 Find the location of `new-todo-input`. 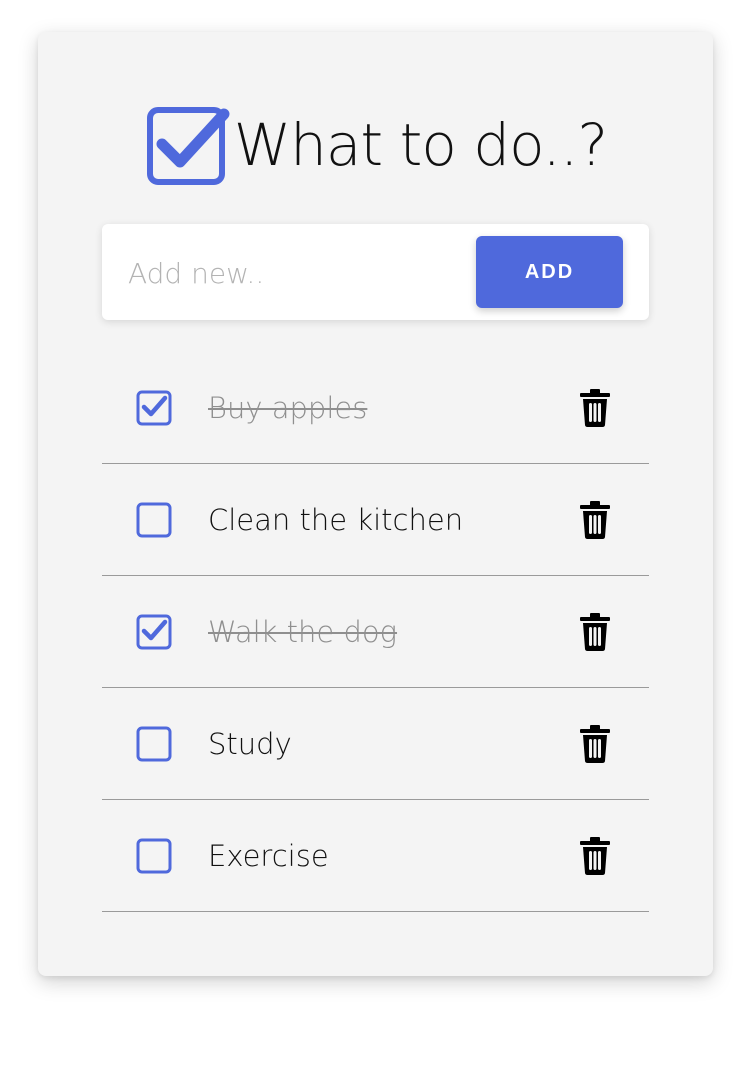

new-todo-input is located at coordinates (293, 273).